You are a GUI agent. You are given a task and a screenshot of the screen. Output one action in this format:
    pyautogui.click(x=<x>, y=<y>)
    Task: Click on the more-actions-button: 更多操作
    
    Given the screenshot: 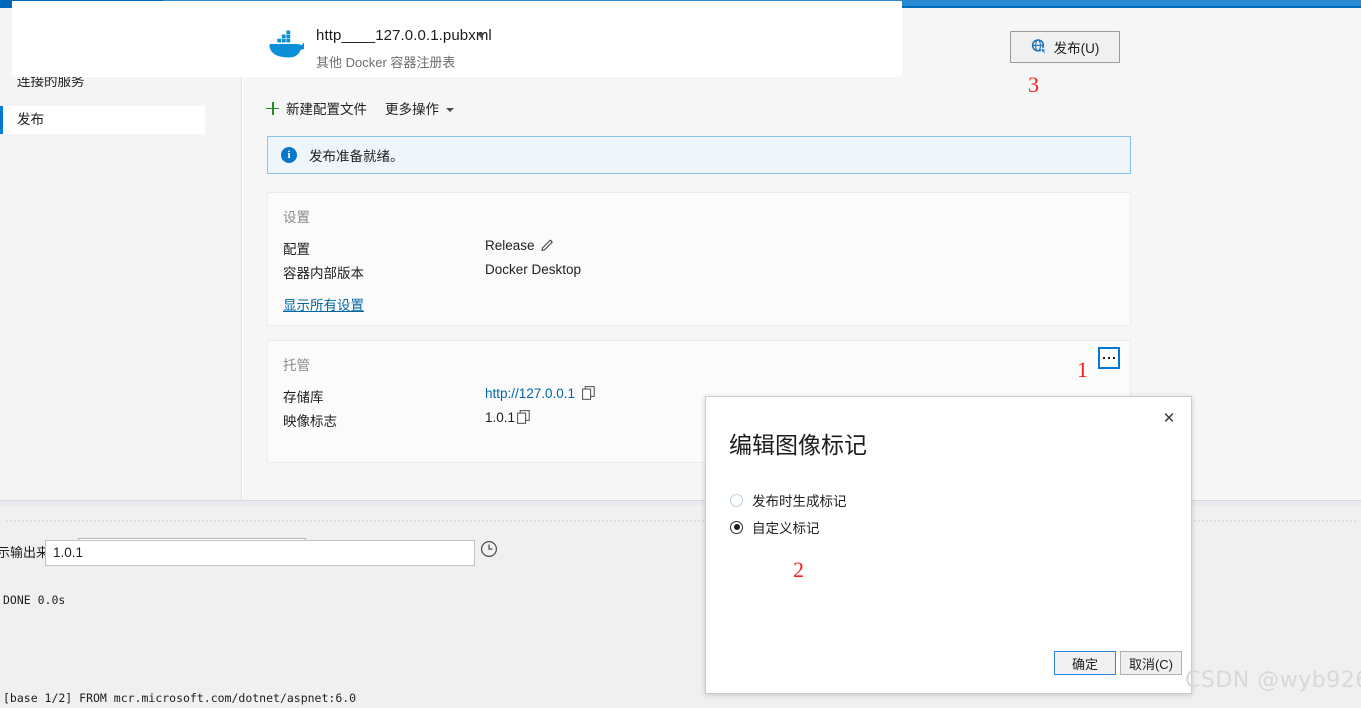 What is the action you would take?
    pyautogui.click(x=419, y=108)
    